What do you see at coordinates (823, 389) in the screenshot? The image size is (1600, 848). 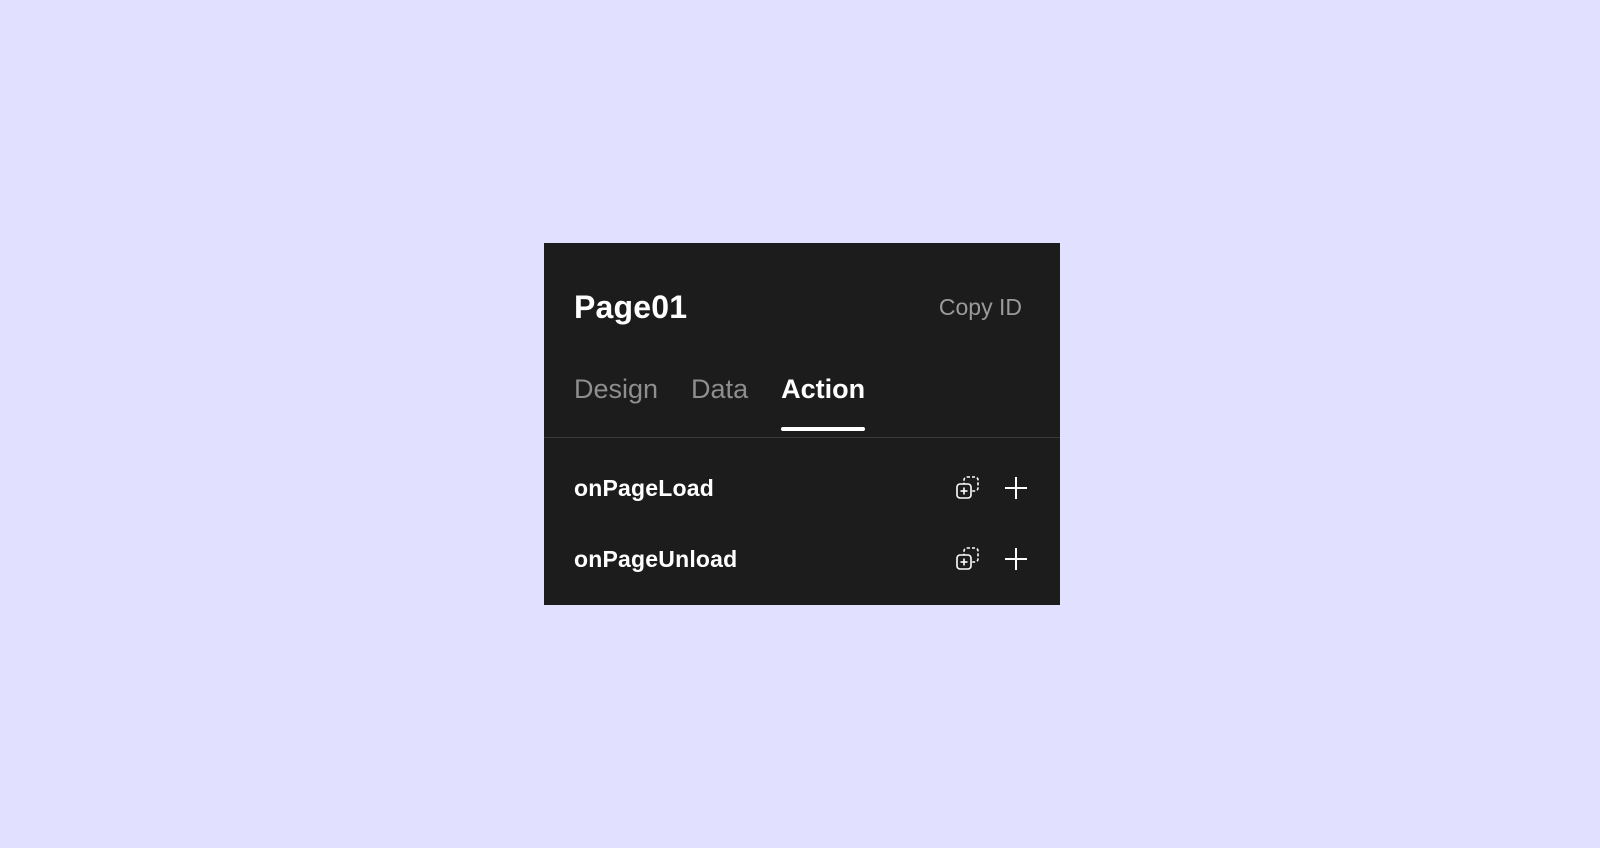 I see `tab-action-label: Action` at bounding box center [823, 389].